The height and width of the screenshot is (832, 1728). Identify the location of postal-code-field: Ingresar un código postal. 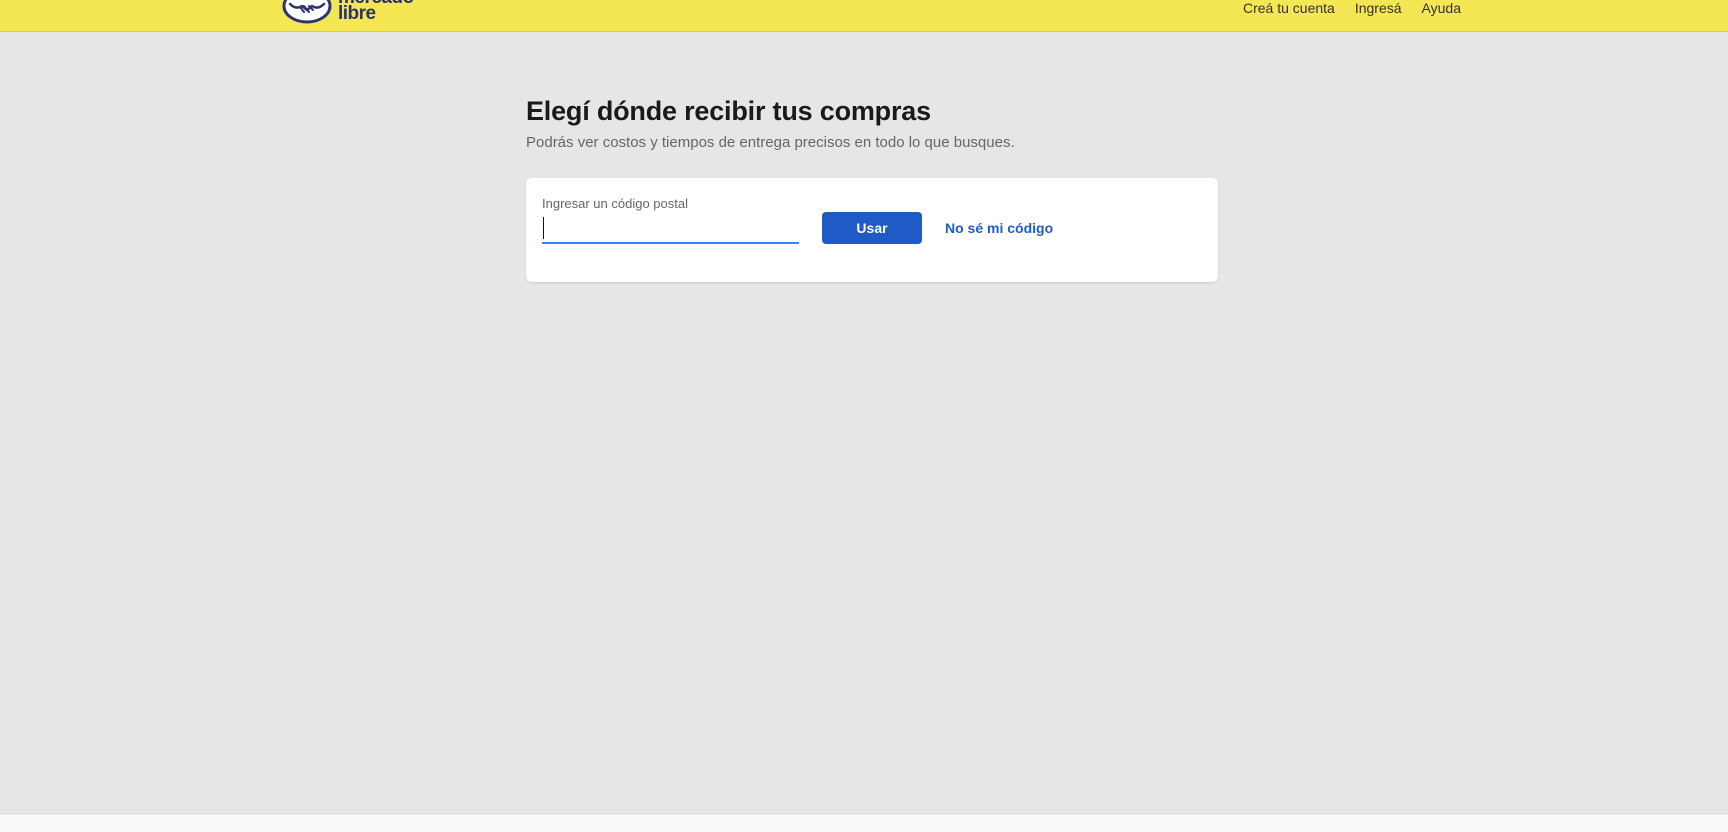
(670, 220).